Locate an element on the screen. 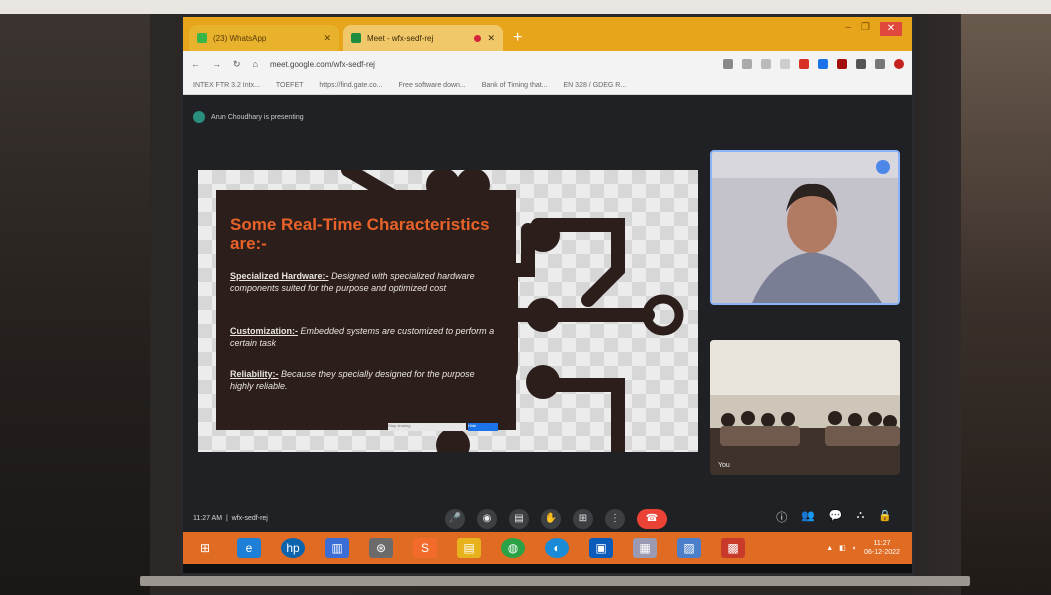 The image size is (1051, 595). end-call-button: ☎ is located at coordinates (652, 519).